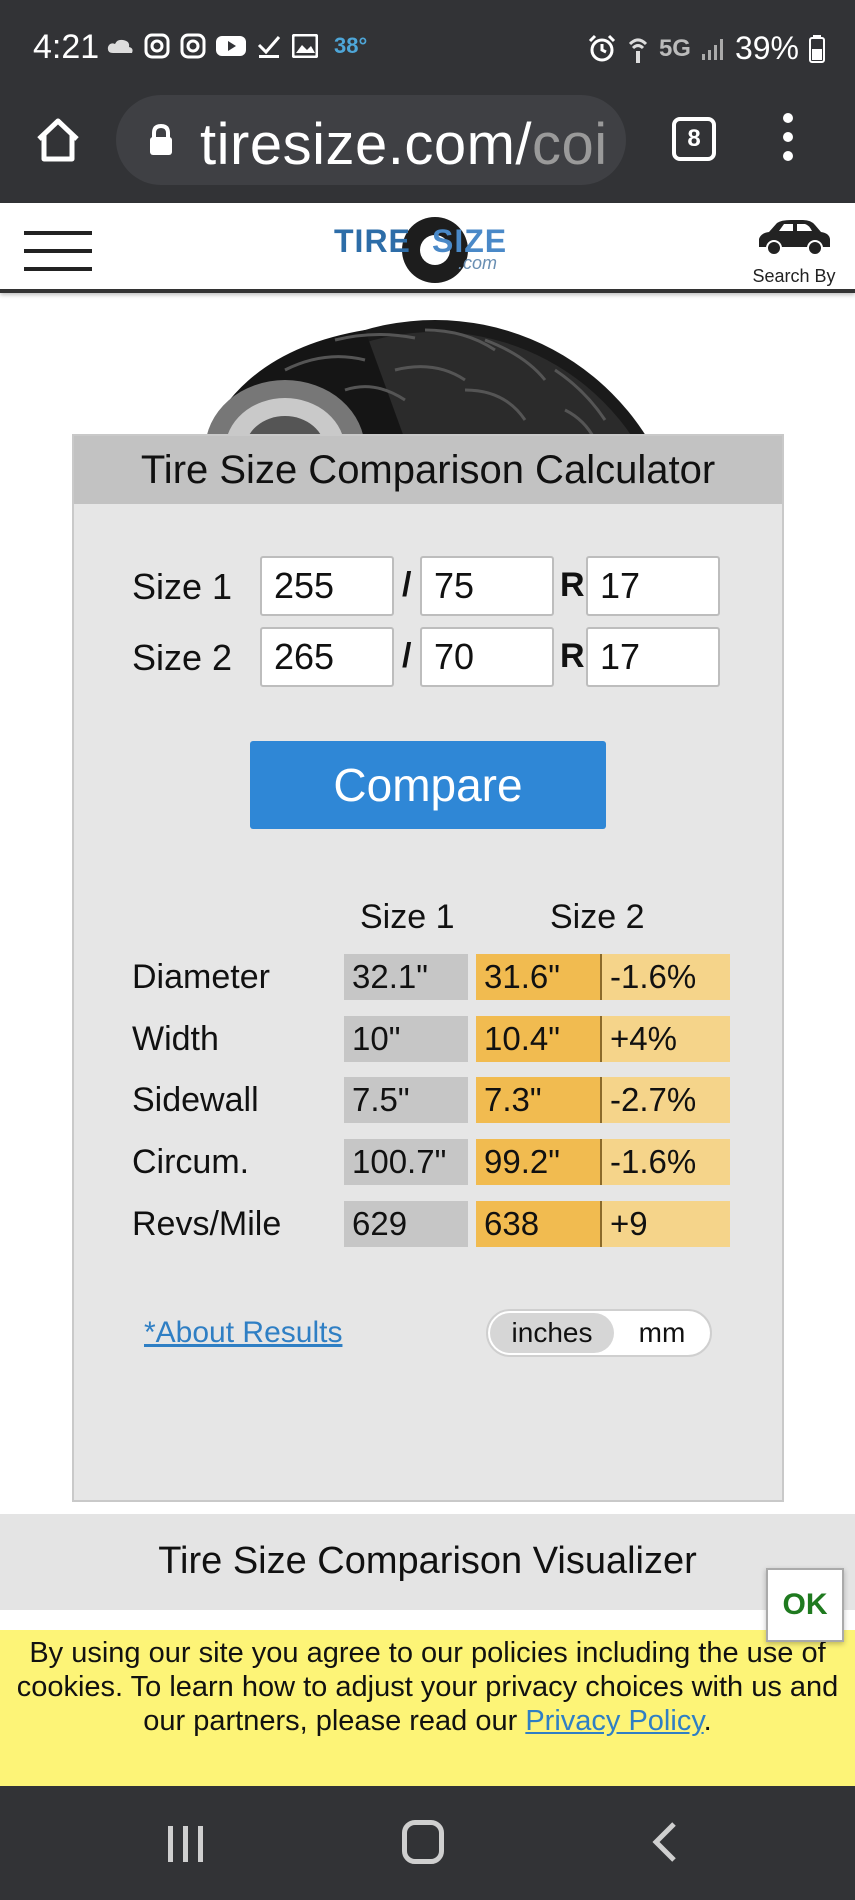  I want to click on size1-rim-prefix: R, so click(572, 585).